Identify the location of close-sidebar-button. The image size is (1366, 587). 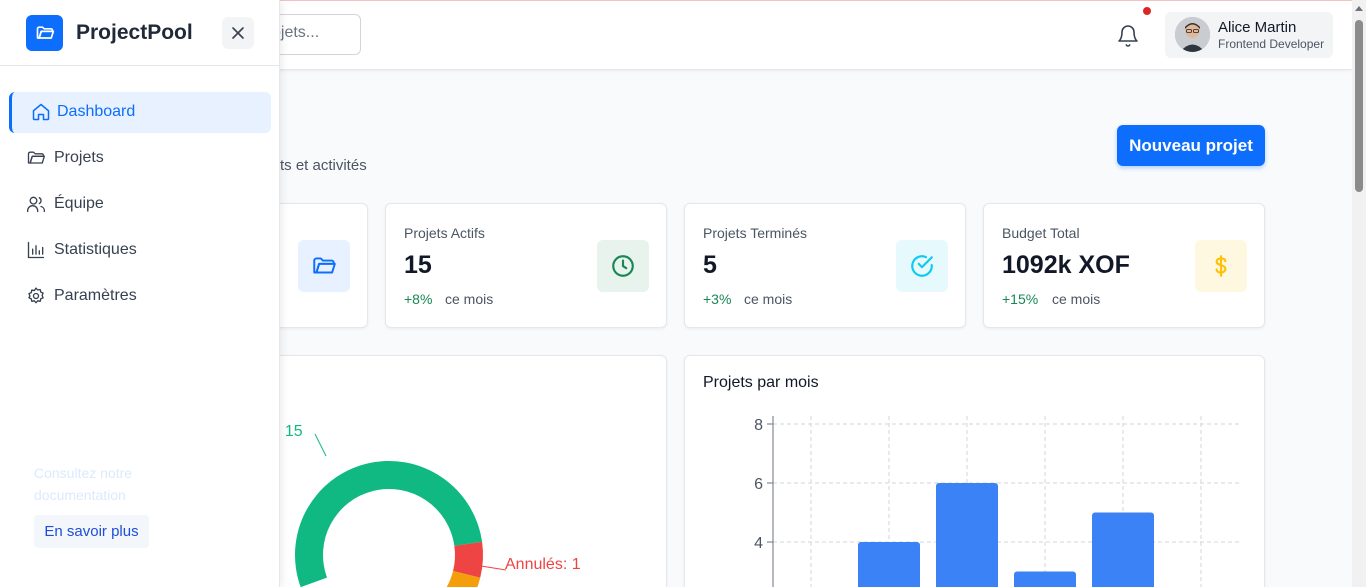
(238, 33).